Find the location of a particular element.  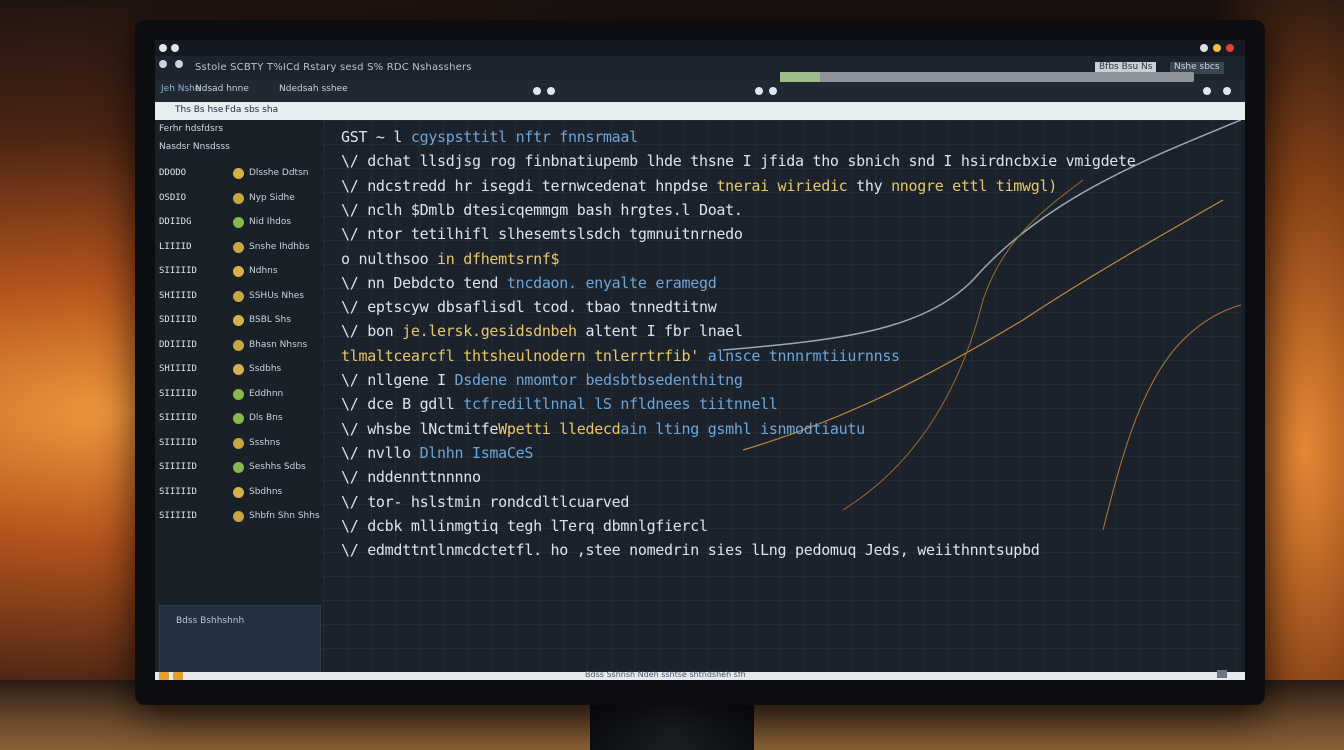

sidebar-item: LIIIID Snshe Ihdhbs is located at coordinates (237, 248).